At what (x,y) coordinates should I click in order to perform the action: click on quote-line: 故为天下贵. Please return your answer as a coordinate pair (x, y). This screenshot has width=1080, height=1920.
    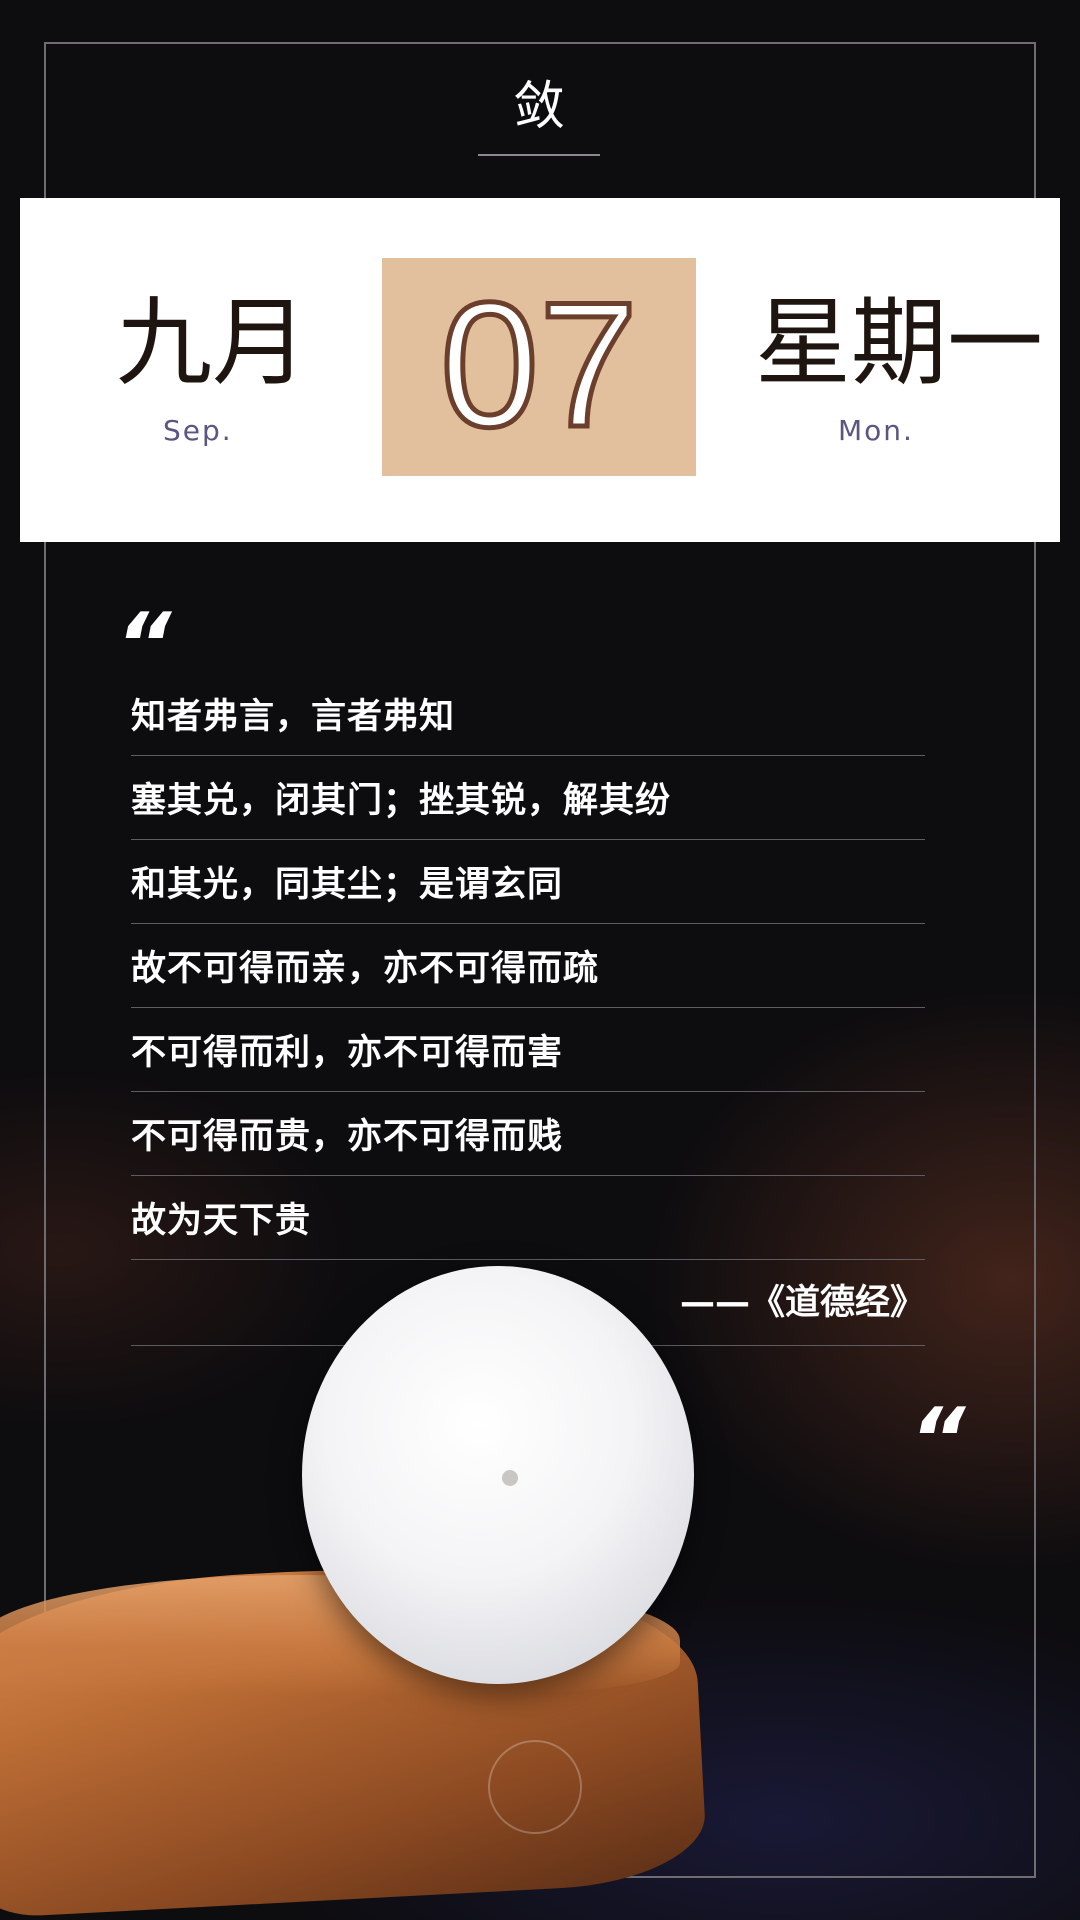
    Looking at the image, I should click on (528, 1218).